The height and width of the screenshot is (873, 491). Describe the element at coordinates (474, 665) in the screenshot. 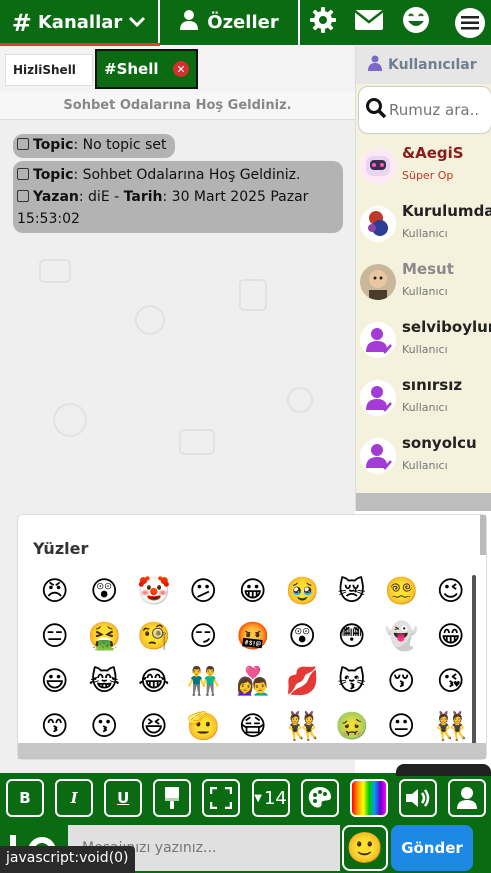

I see `emoji-scrollbar` at that location.